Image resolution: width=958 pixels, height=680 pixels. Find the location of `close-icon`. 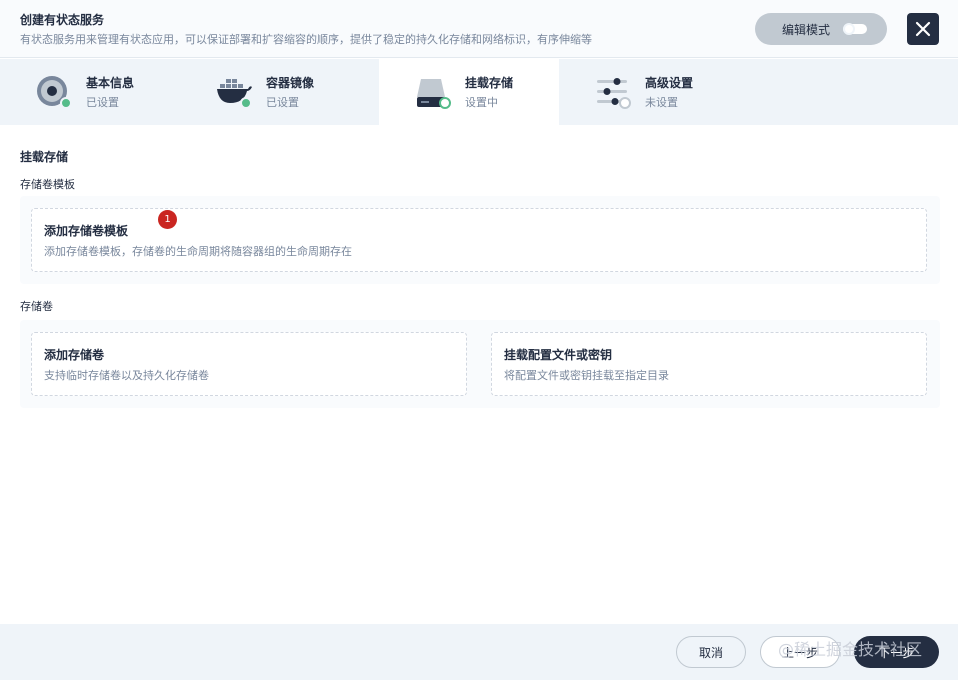

close-icon is located at coordinates (923, 29).